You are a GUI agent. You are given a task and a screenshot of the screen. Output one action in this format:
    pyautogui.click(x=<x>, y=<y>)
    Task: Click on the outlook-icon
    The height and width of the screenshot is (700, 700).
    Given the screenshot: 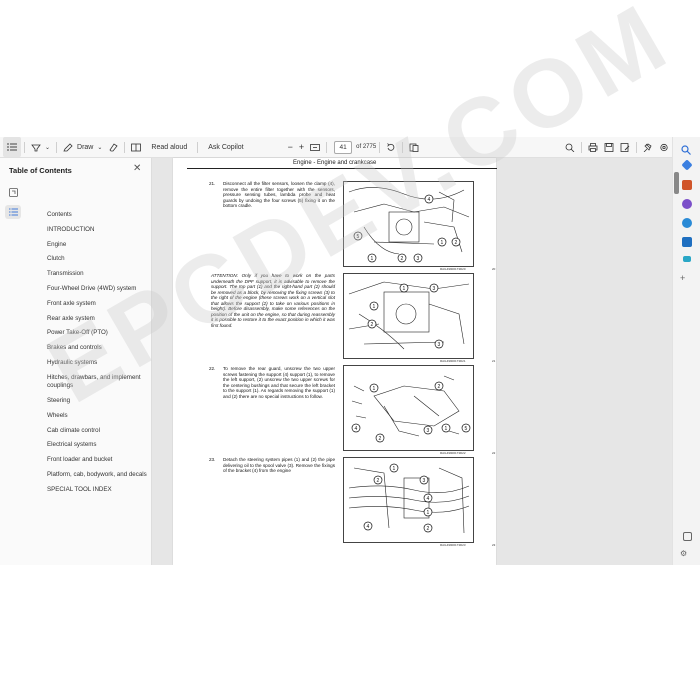 What is the action you would take?
    pyautogui.click(x=687, y=242)
    